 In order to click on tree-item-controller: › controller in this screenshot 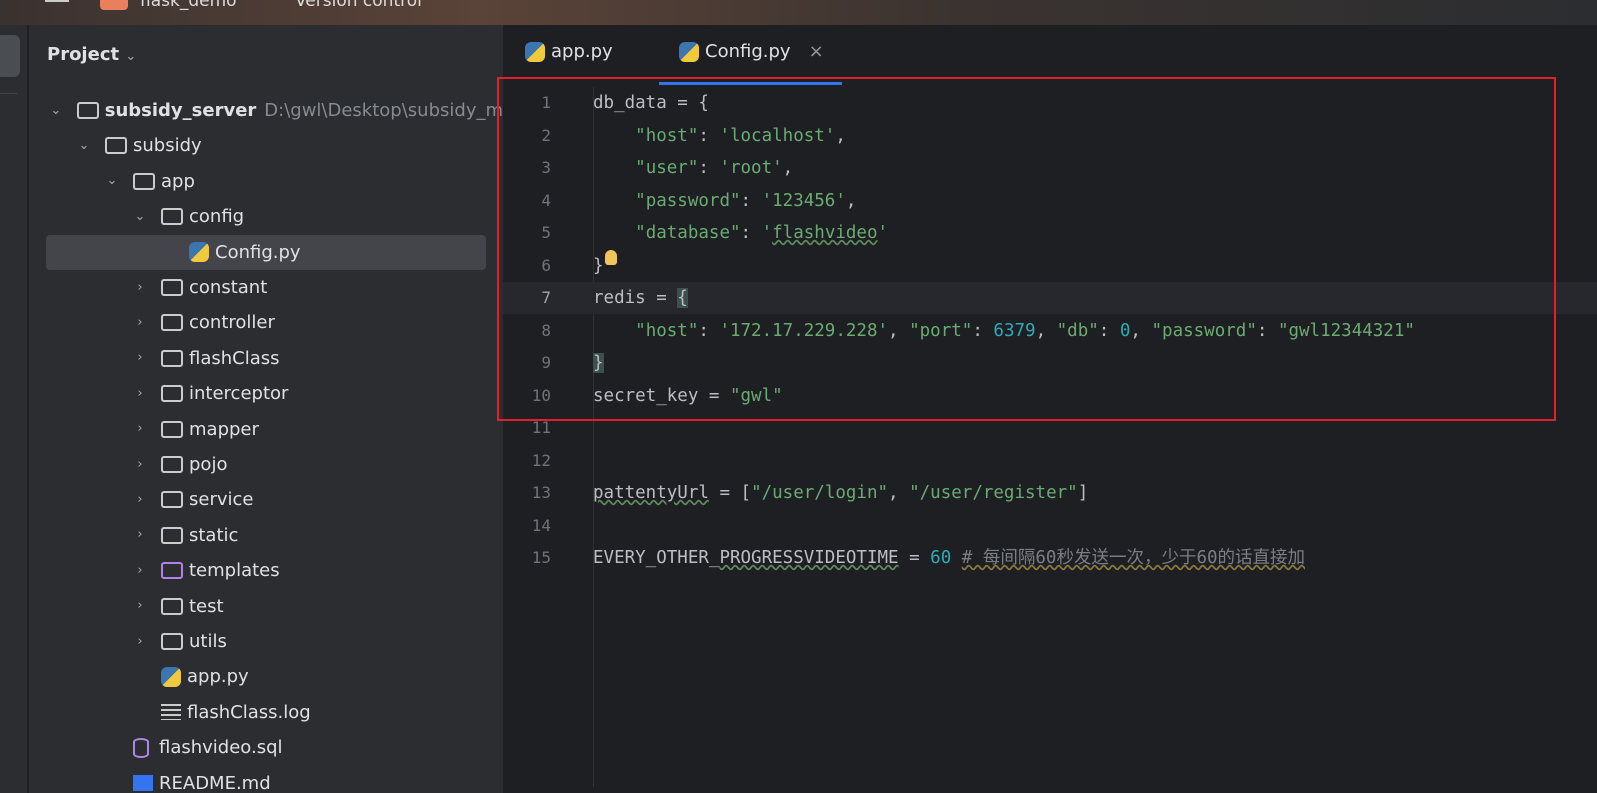, I will do `click(266, 322)`.